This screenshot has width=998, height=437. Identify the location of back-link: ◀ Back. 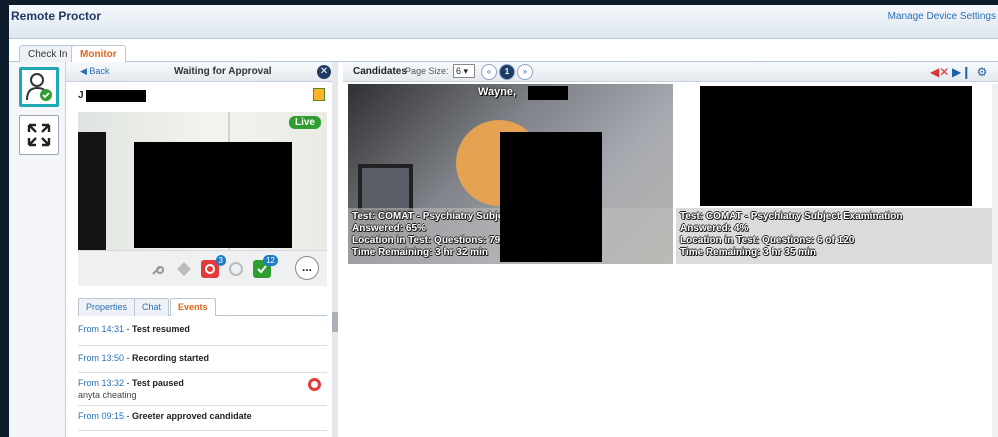
(94, 71).